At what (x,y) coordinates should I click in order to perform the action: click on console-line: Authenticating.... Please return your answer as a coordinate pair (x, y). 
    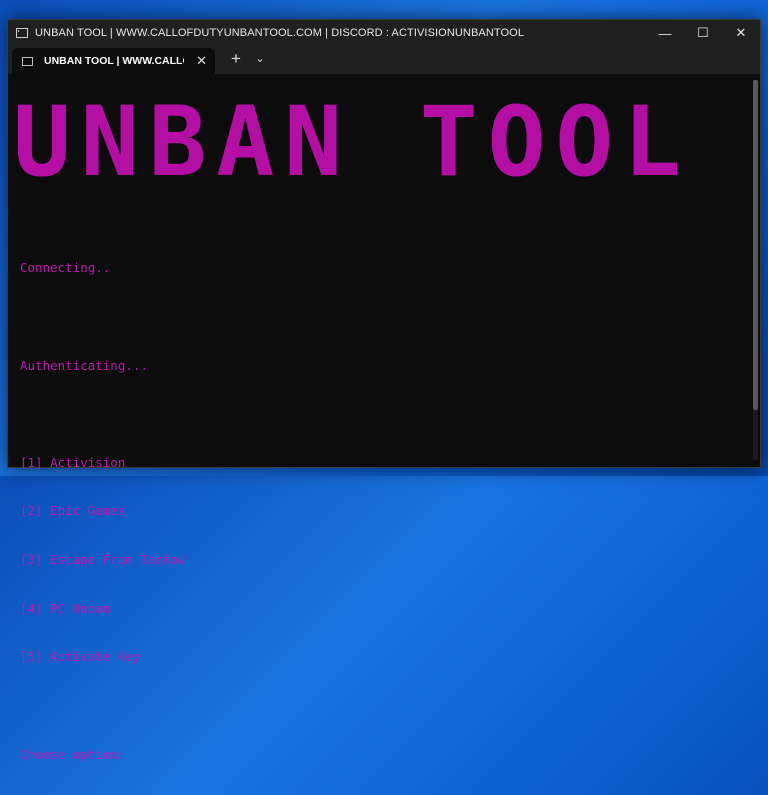
    Looking at the image, I should click on (84, 365).